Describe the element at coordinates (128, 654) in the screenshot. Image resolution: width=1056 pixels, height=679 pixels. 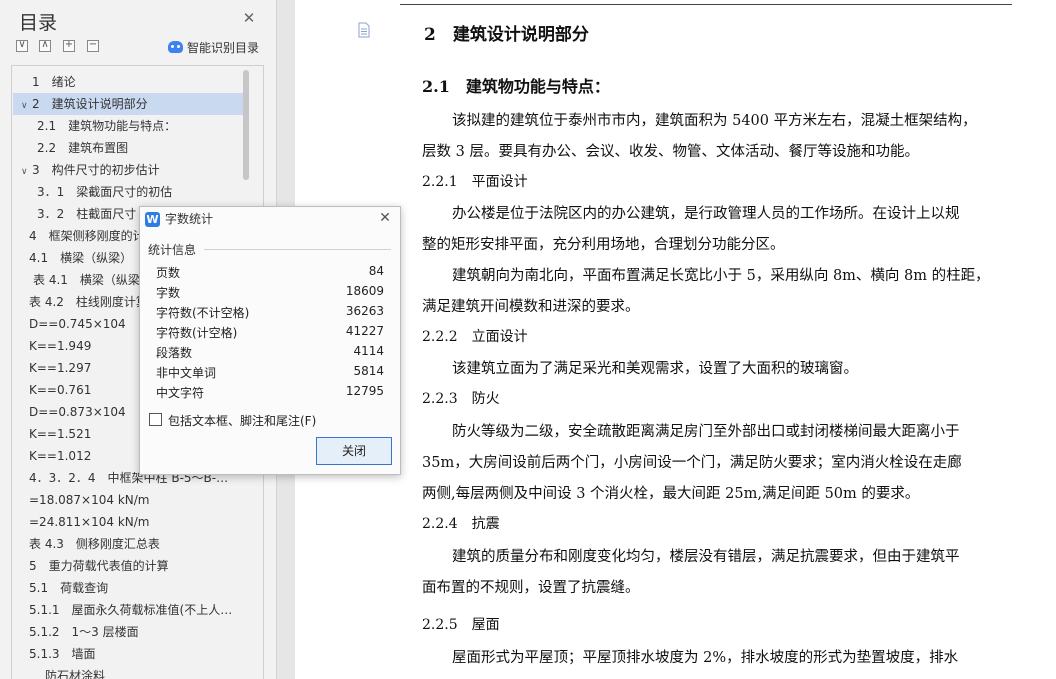
I see `toc-item: 5.1.3 墙面` at that location.